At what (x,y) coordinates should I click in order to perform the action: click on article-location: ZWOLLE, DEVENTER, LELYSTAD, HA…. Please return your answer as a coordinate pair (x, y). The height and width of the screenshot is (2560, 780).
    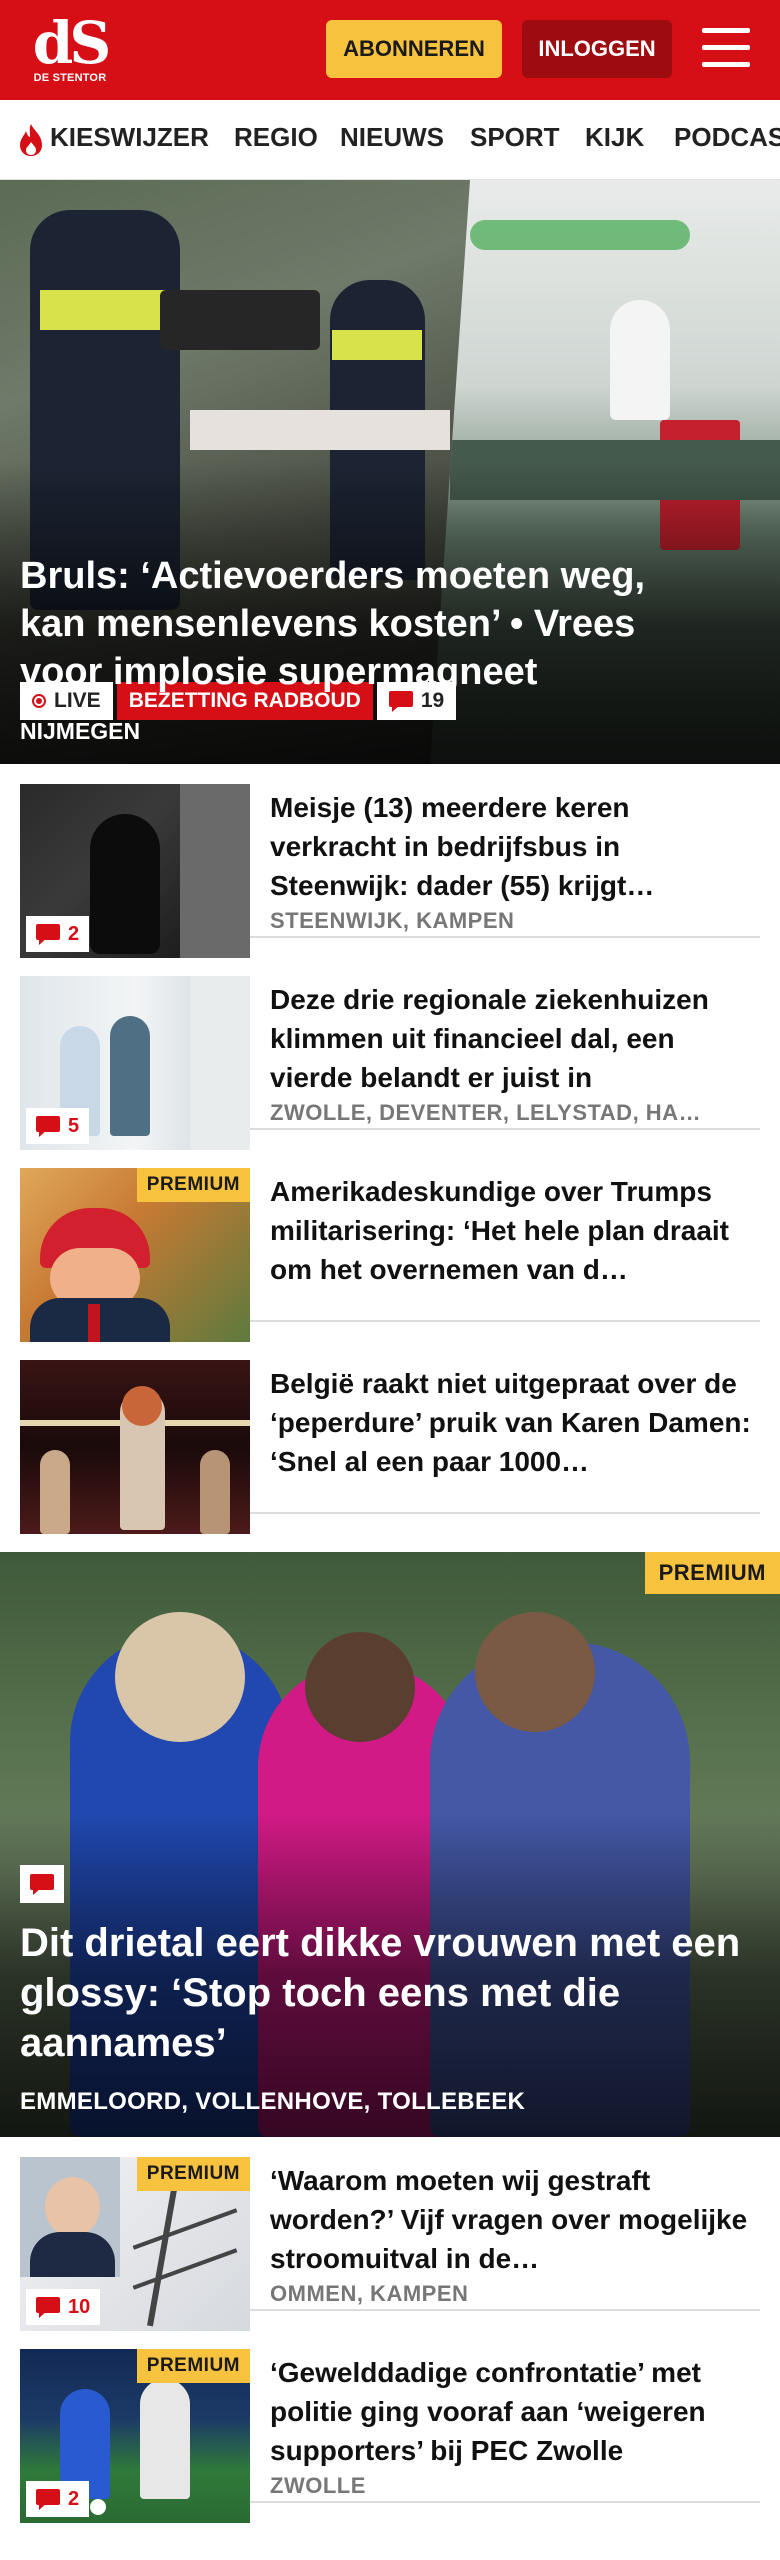
    Looking at the image, I should click on (486, 1112).